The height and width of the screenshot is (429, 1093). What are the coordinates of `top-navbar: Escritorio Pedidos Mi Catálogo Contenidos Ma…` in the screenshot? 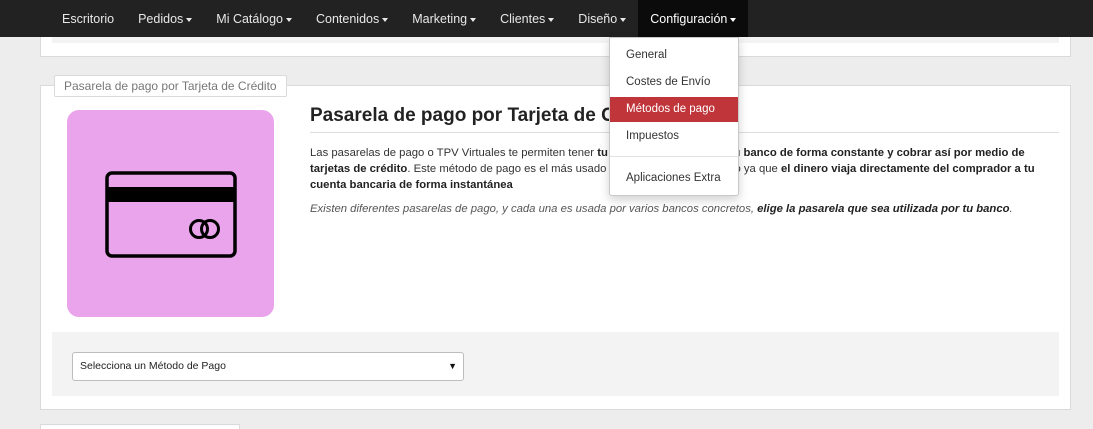 It's located at (546, 18).